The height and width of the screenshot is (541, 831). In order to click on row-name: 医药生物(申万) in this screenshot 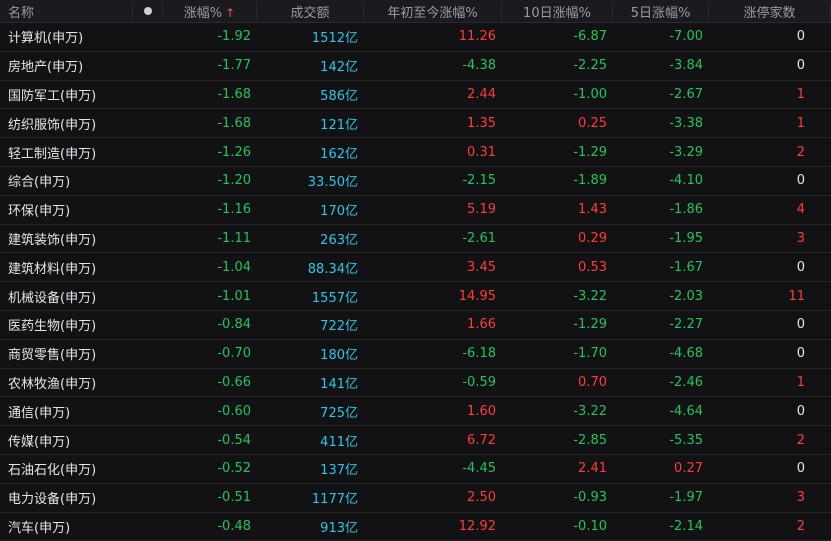, I will do `click(52, 327)`.